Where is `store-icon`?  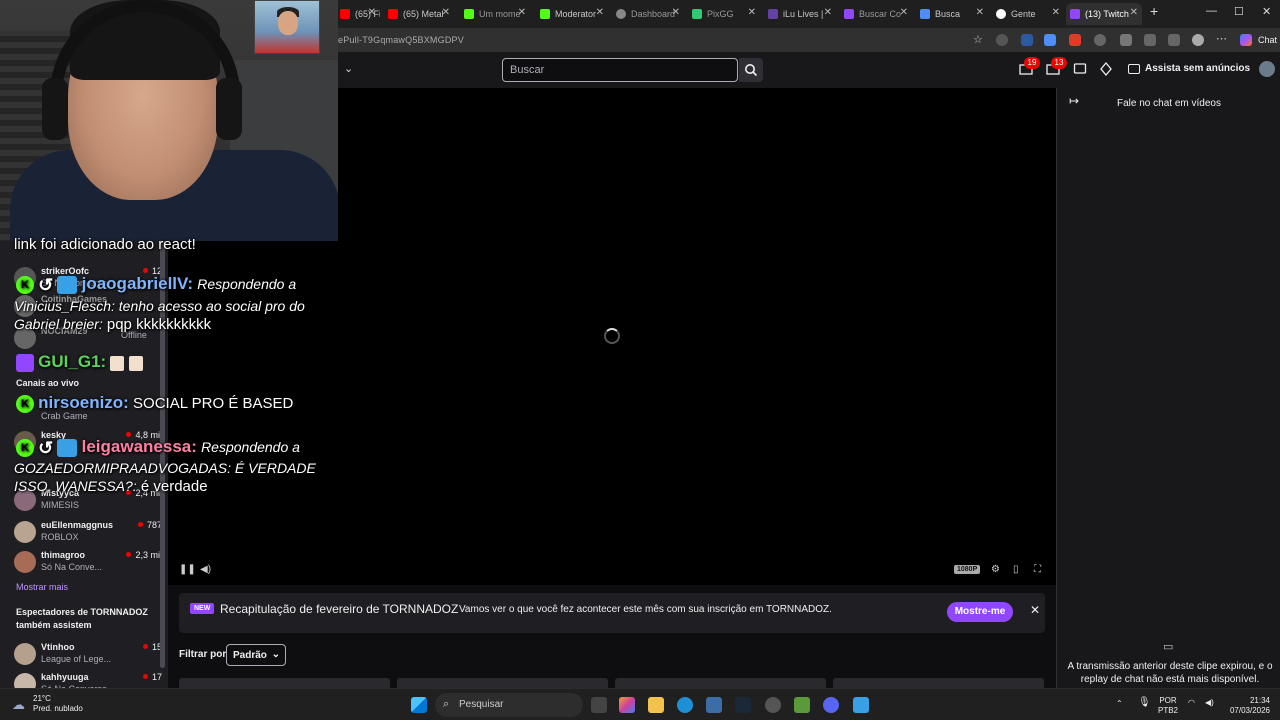
store-icon is located at coordinates (714, 705).